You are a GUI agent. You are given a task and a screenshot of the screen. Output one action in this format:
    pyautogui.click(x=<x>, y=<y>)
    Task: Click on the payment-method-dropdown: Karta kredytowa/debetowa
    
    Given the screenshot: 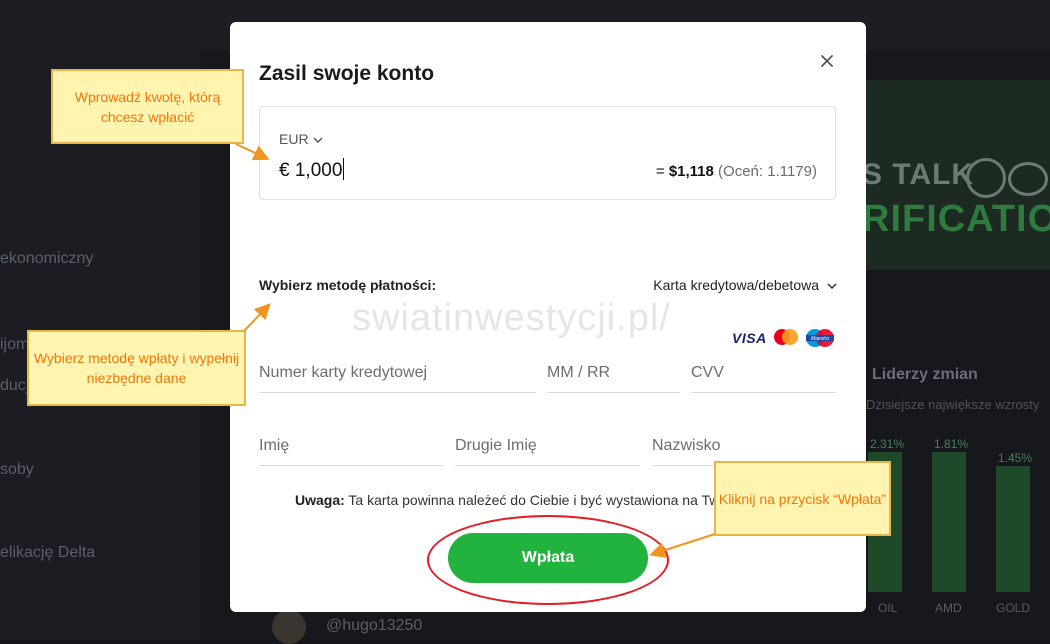 What is the action you would take?
    pyautogui.click(x=745, y=285)
    